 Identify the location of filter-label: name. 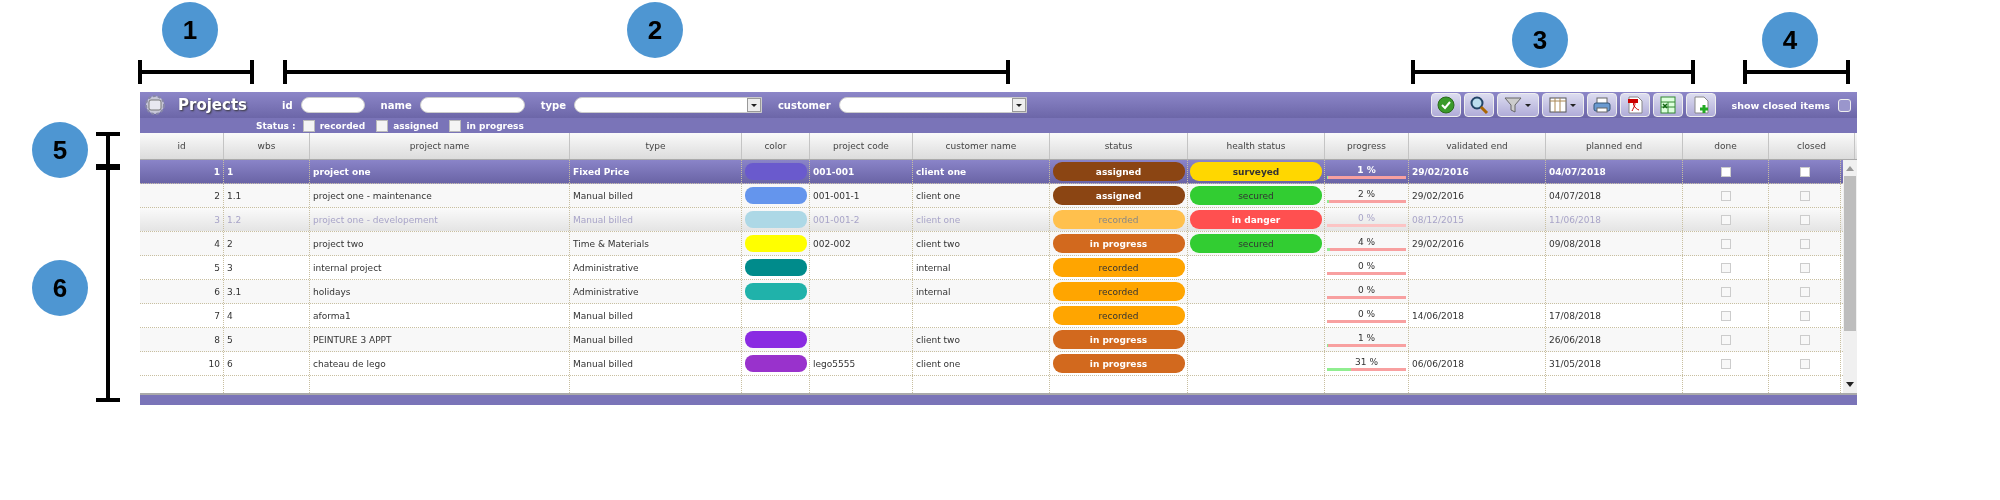
(396, 105).